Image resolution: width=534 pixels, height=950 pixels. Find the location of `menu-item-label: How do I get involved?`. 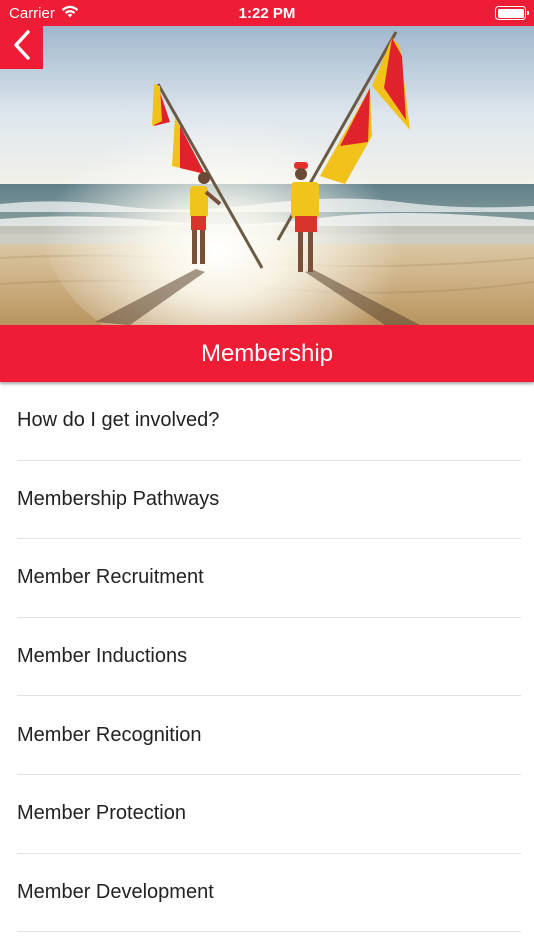

menu-item-label: How do I get involved? is located at coordinates (118, 420).